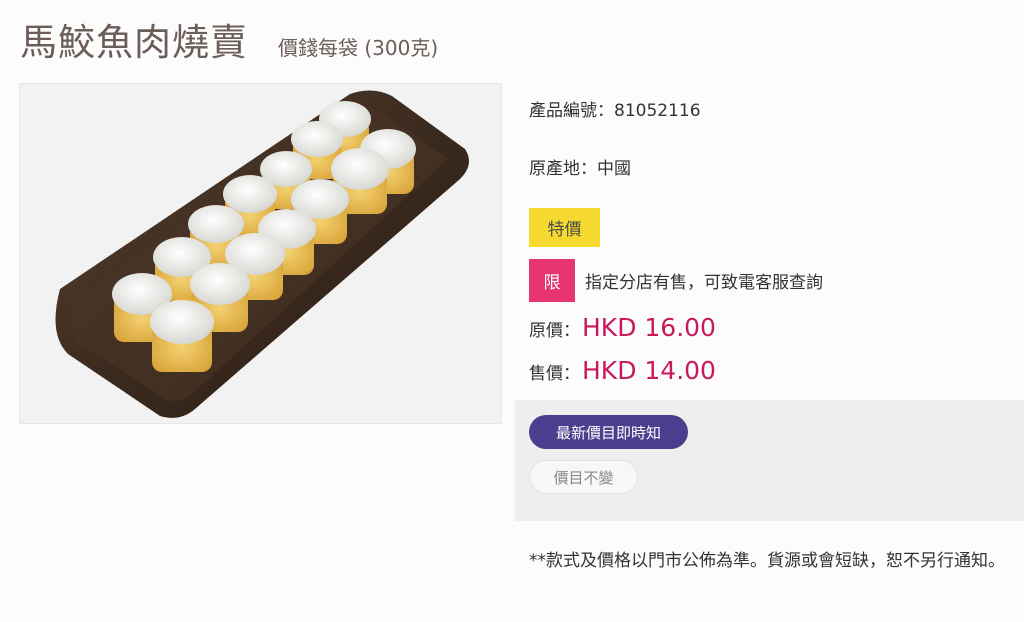  What do you see at coordinates (564, 227) in the screenshot?
I see `special-offer-badge: 特價` at bounding box center [564, 227].